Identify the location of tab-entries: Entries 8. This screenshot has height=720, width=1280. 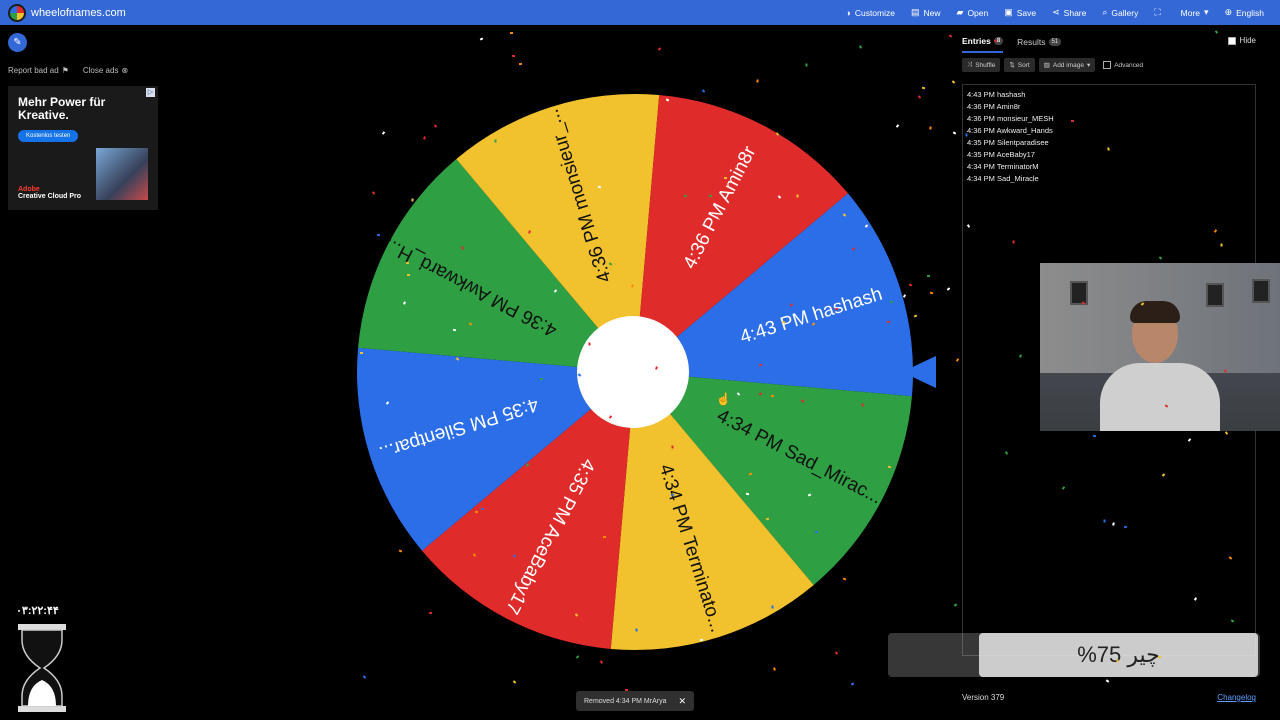
(983, 44).